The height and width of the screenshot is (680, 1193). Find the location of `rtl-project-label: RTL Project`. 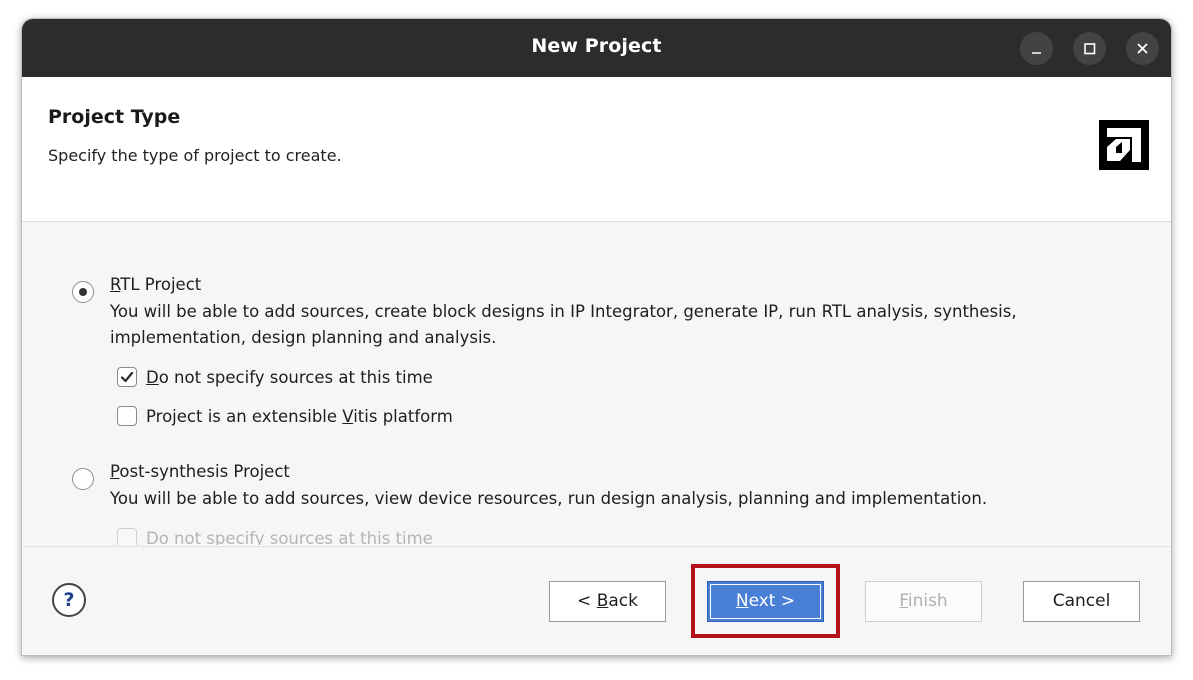

rtl-project-label: RTL Project is located at coordinates (155, 285).